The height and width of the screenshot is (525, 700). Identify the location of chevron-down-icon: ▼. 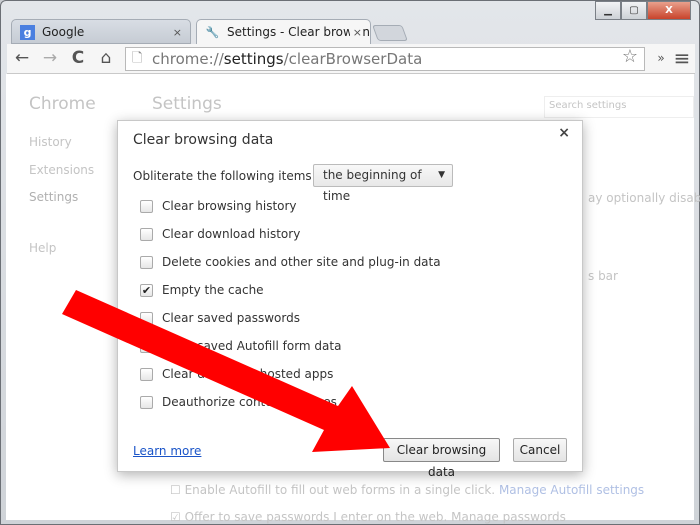
(441, 175).